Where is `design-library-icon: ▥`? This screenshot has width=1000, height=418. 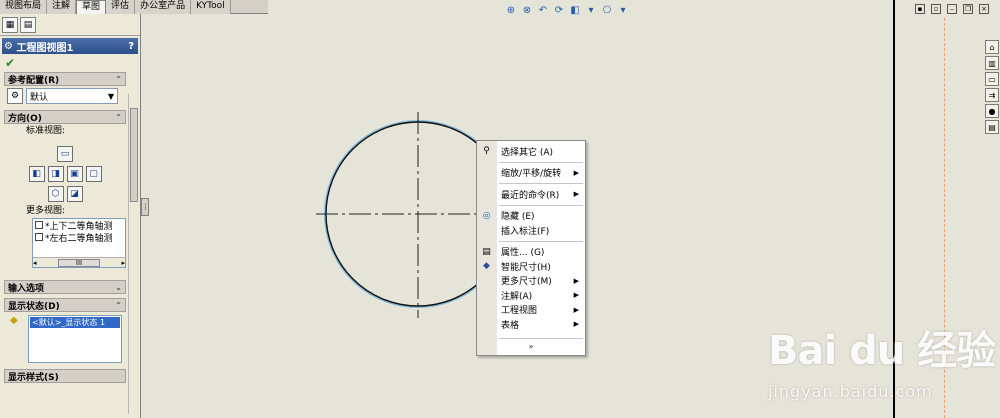 design-library-icon: ▥ is located at coordinates (992, 63).